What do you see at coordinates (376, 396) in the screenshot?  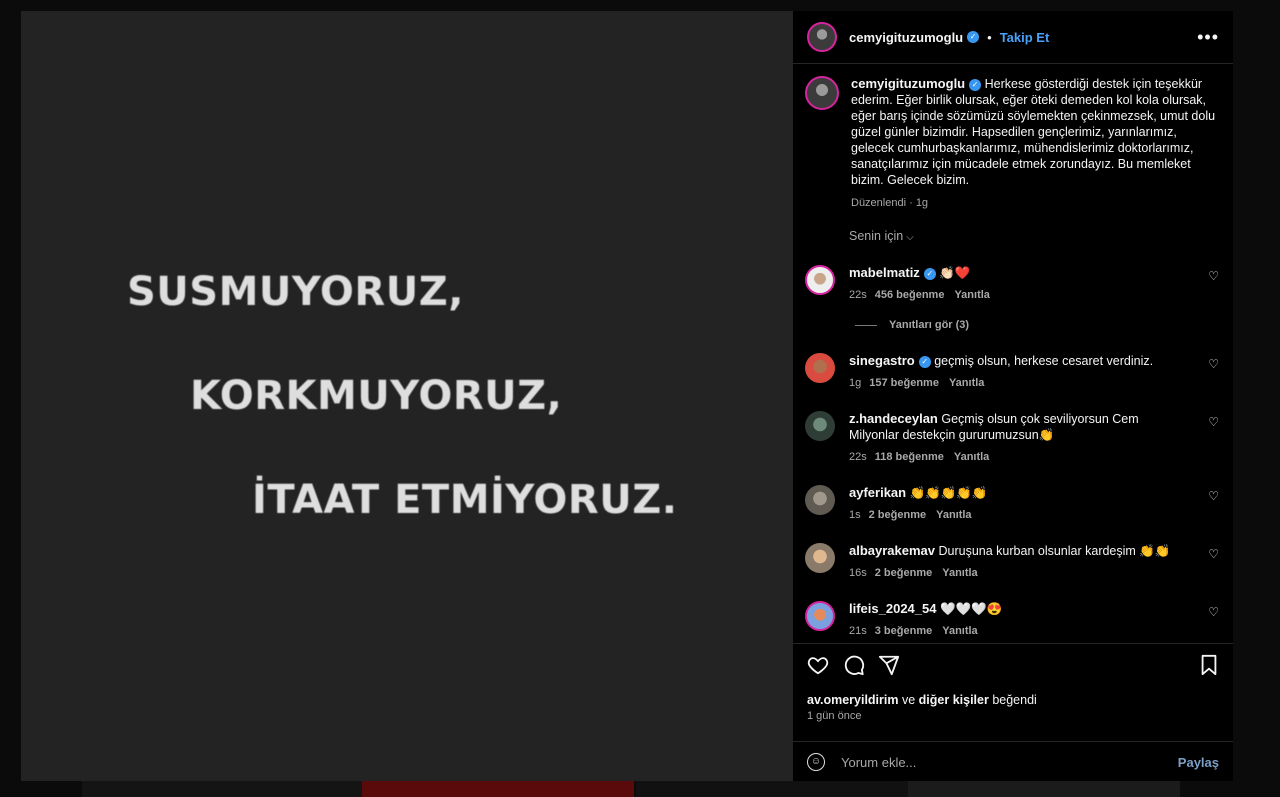 I see `image-text-line: KORKMUYORUZ,` at bounding box center [376, 396].